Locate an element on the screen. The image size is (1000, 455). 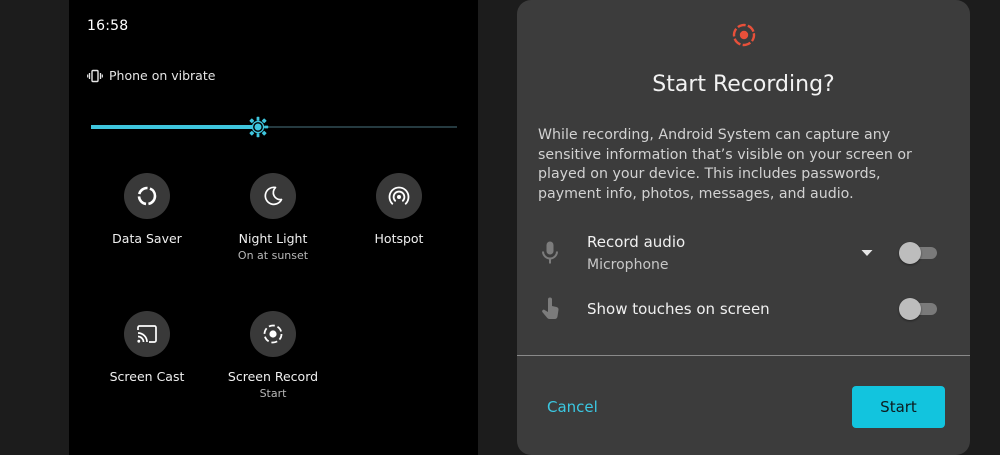
record-audio-option: Record audio Microphone is located at coordinates (743, 252).